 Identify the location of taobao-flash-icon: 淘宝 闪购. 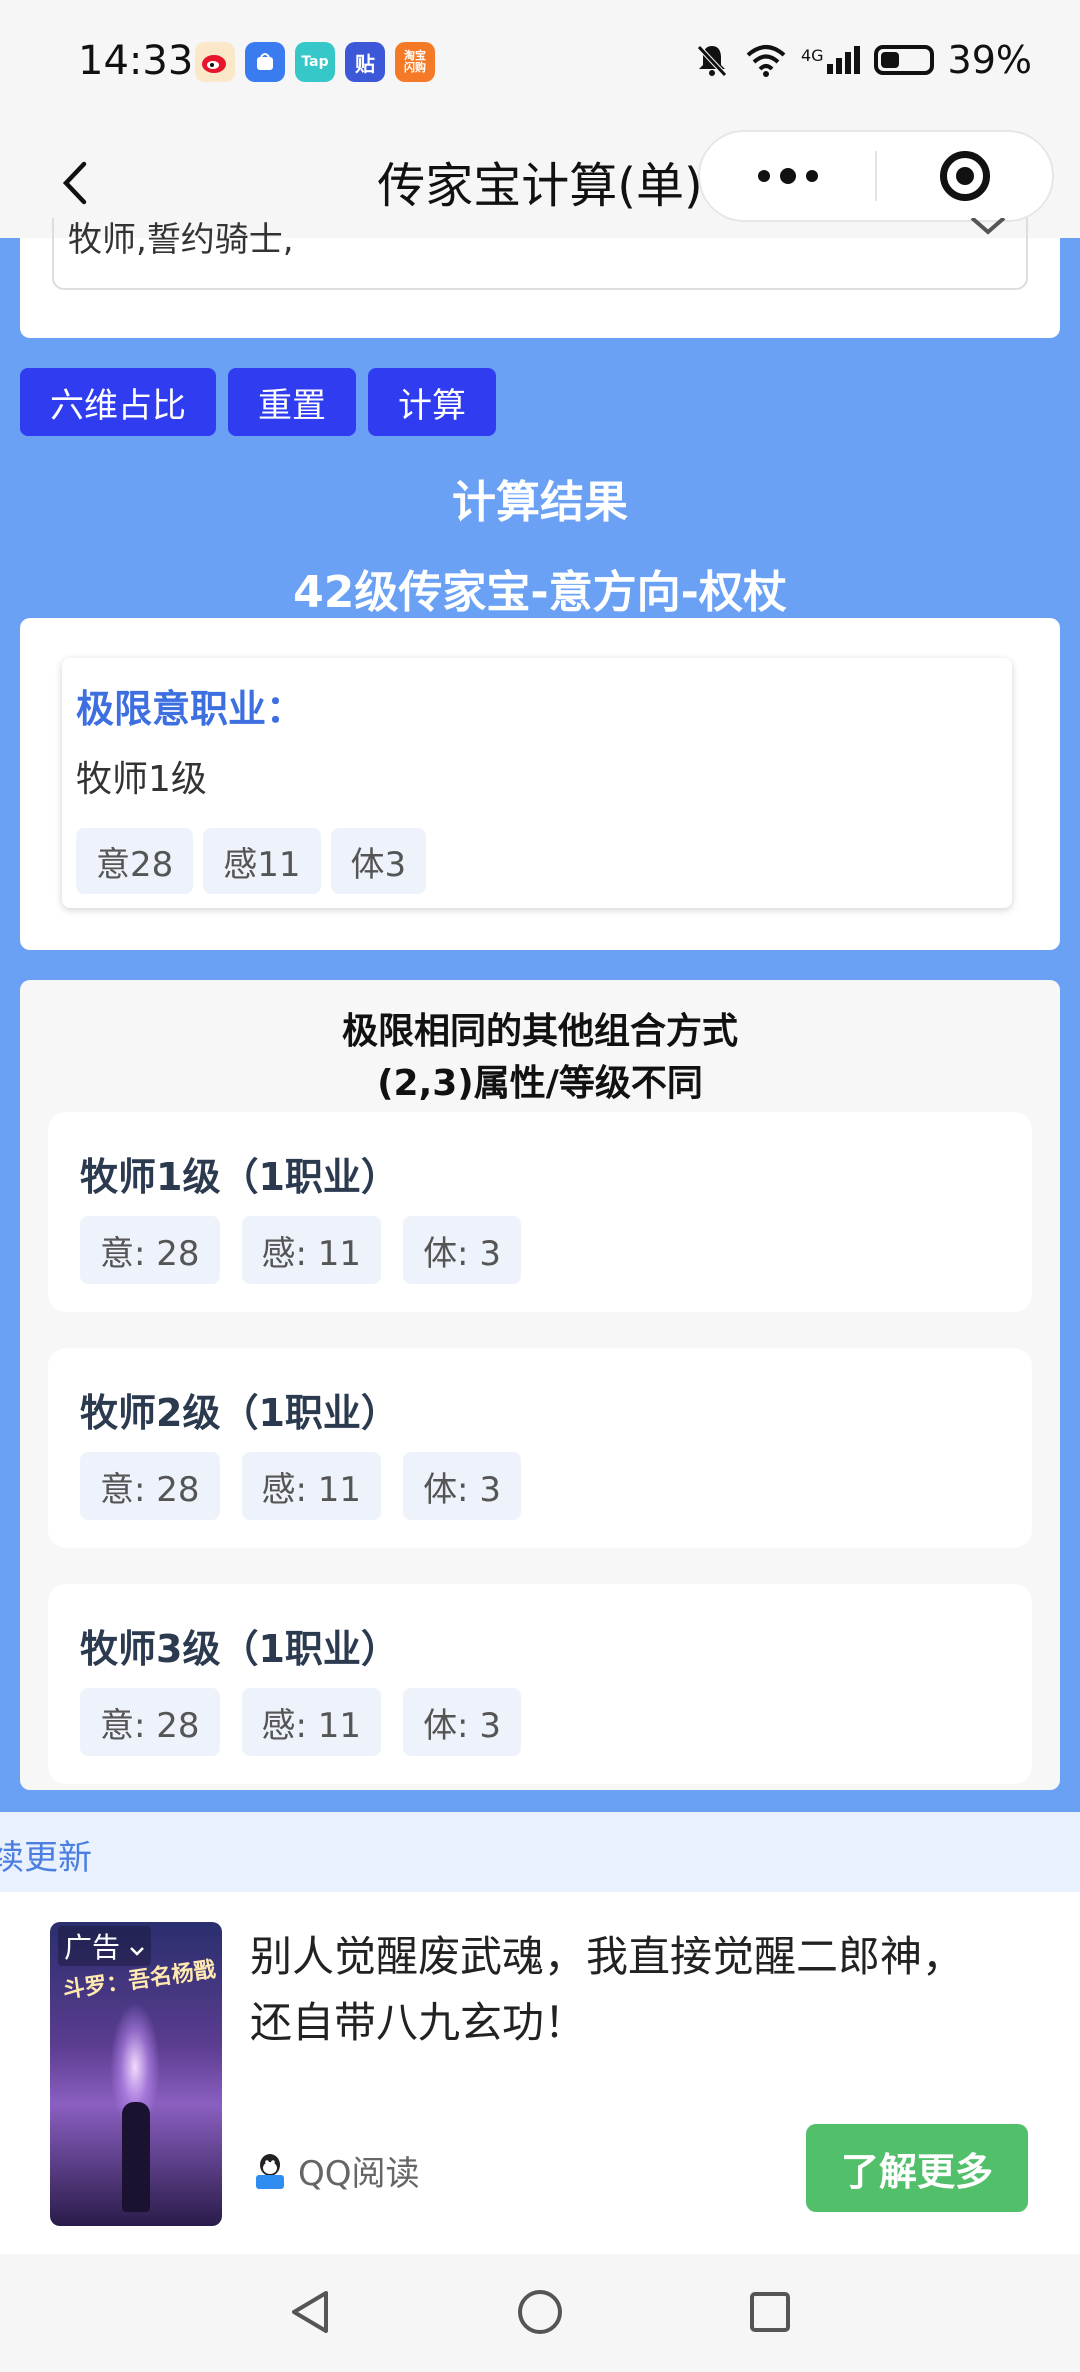
(415, 62).